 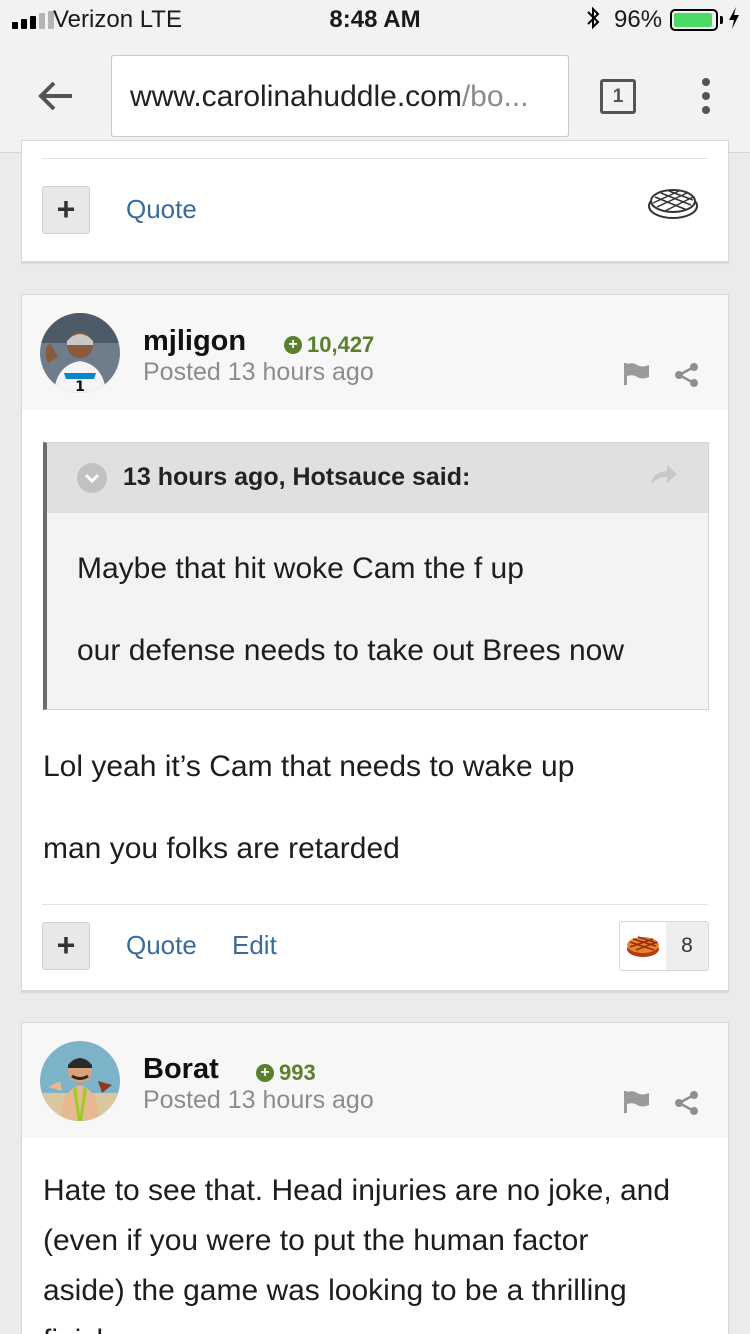 What do you see at coordinates (593, 21) in the screenshot?
I see `bluetooth-icon` at bounding box center [593, 21].